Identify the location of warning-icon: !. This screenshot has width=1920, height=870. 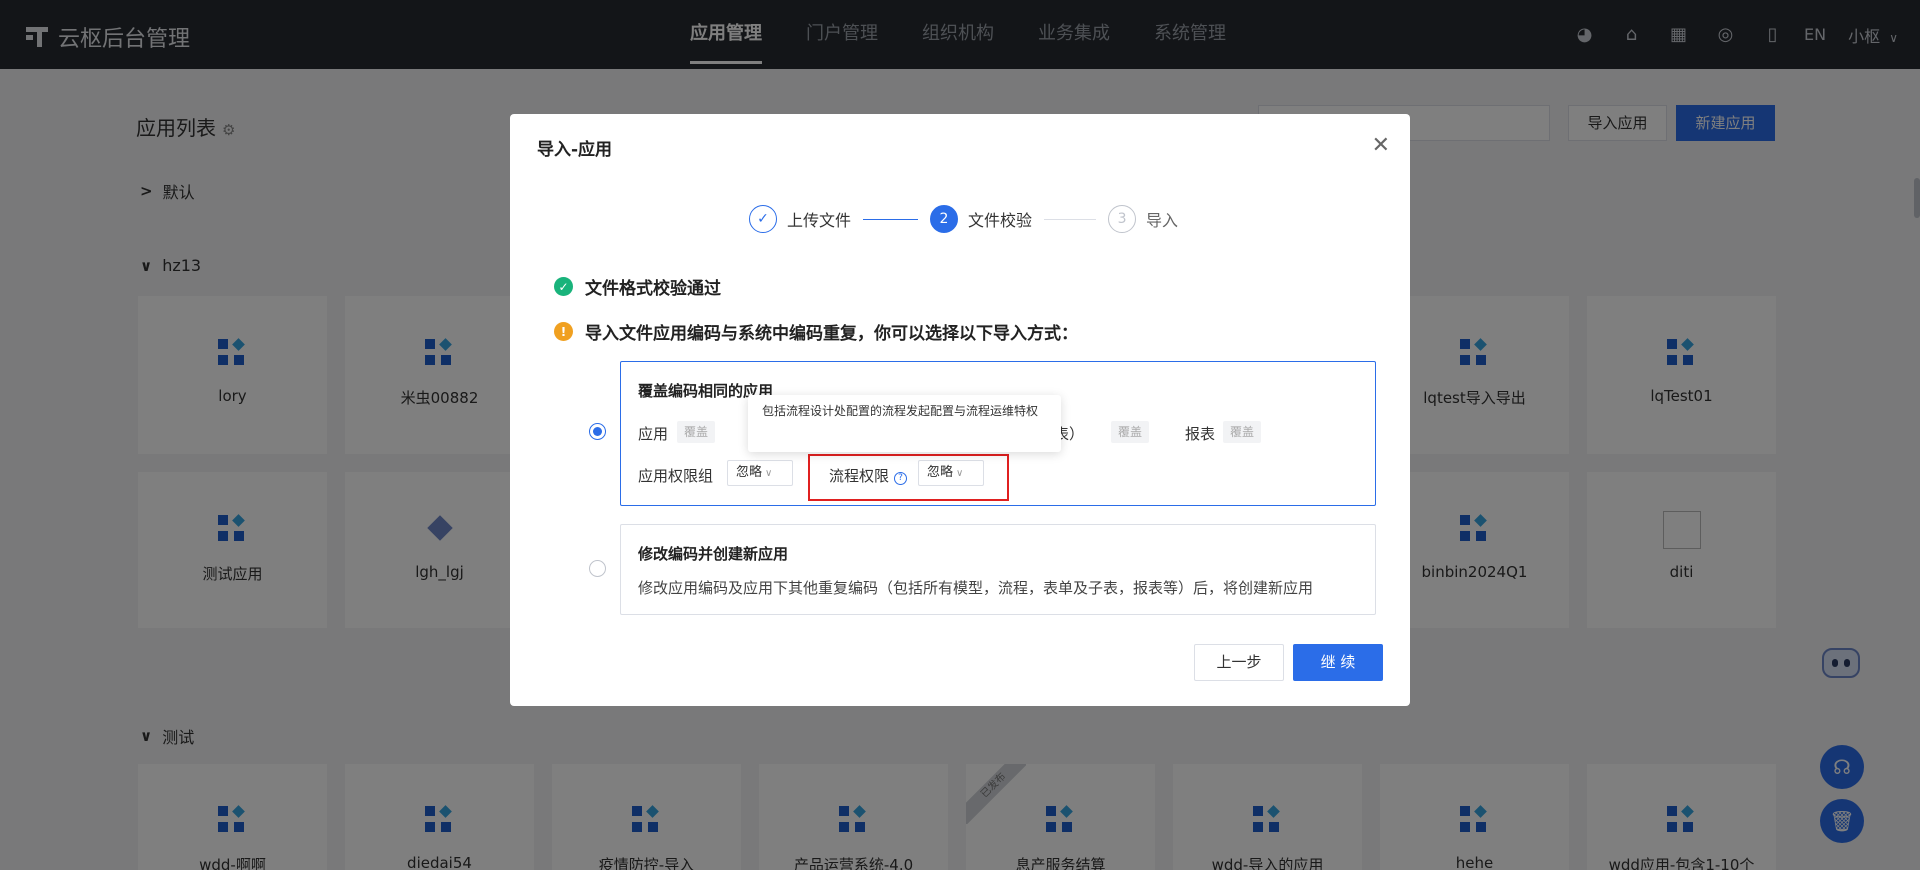
(563, 331).